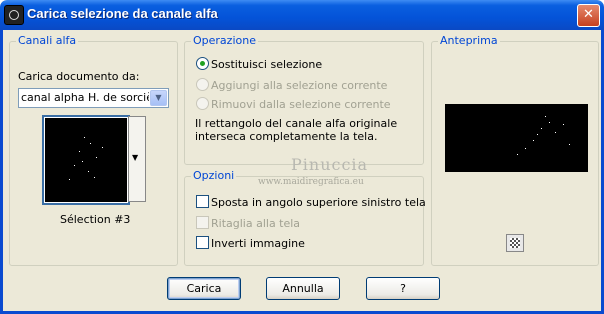 This screenshot has width=604, height=314. What do you see at coordinates (588, 15) in the screenshot?
I see `close-button: ✕` at bounding box center [588, 15].